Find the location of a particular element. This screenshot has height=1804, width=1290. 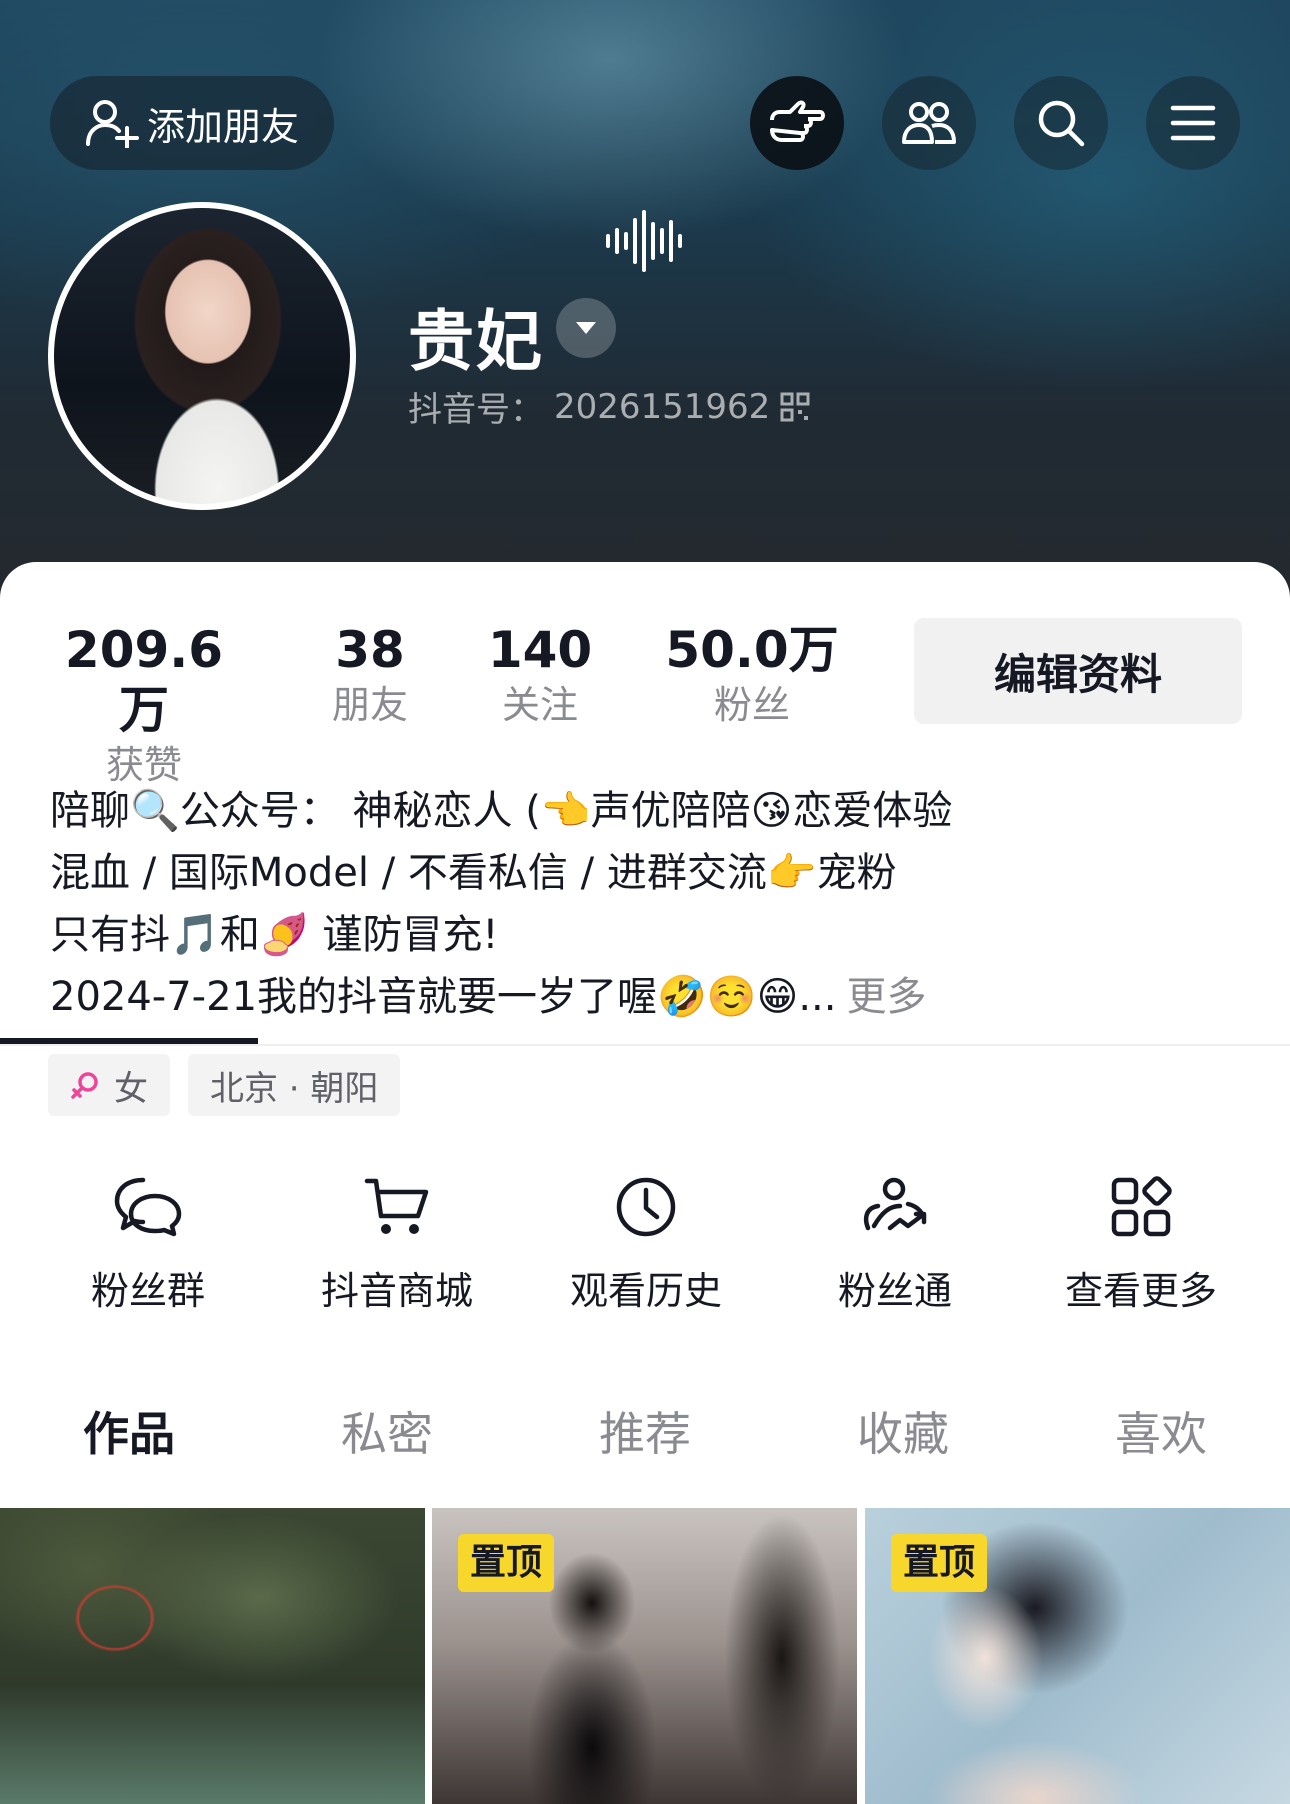

search-icon is located at coordinates (1061, 123).